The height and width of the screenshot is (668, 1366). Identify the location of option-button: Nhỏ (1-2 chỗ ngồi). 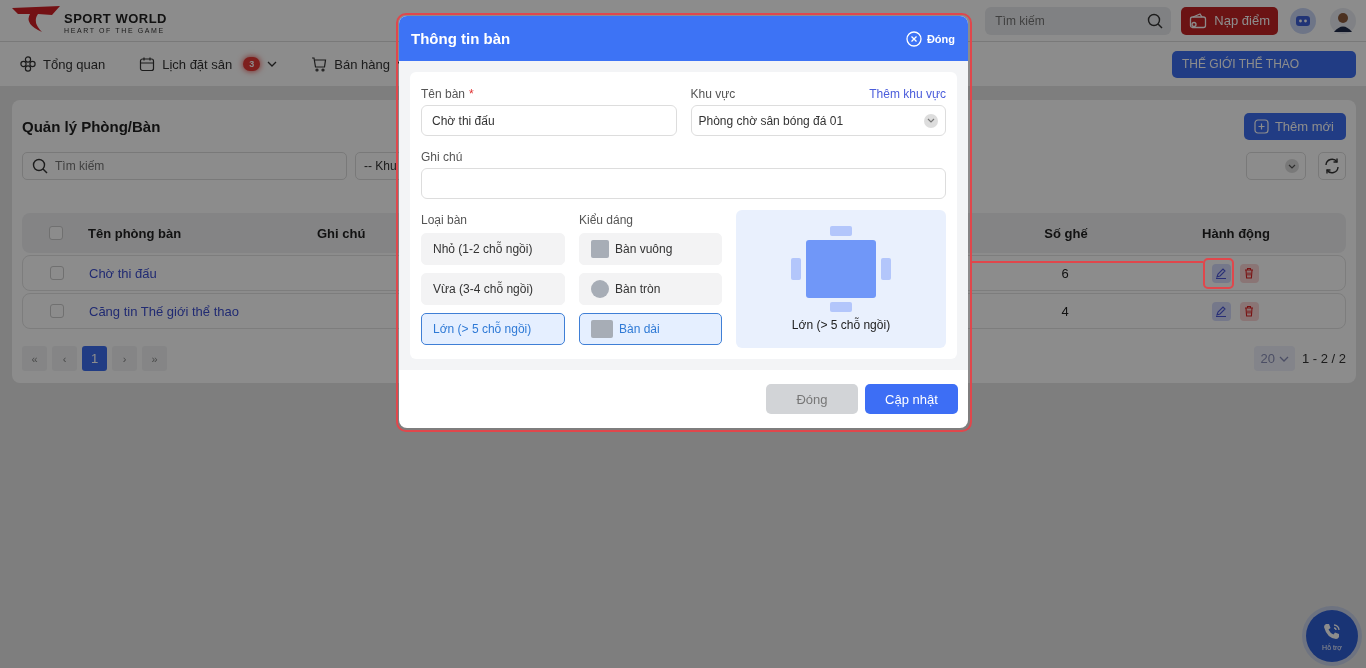
(493, 249).